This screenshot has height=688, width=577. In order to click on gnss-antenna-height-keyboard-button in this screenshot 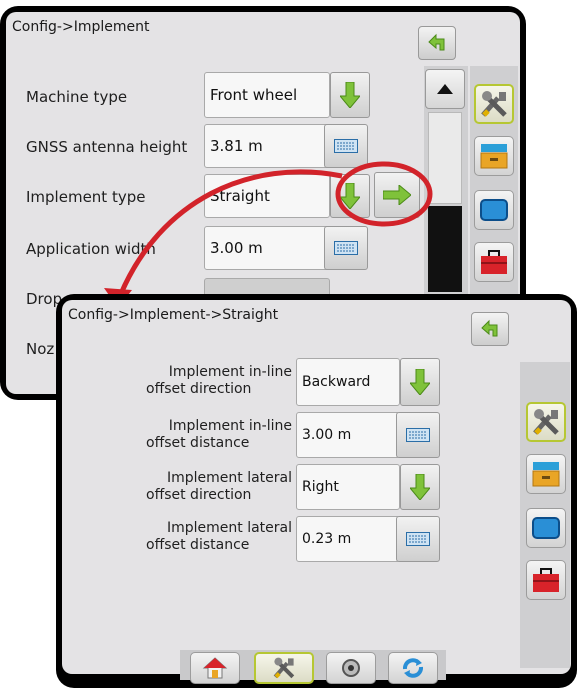, I will do `click(346, 146)`.